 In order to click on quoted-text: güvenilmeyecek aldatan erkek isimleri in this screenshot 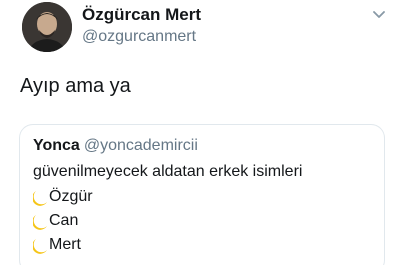, I will do `click(168, 171)`.